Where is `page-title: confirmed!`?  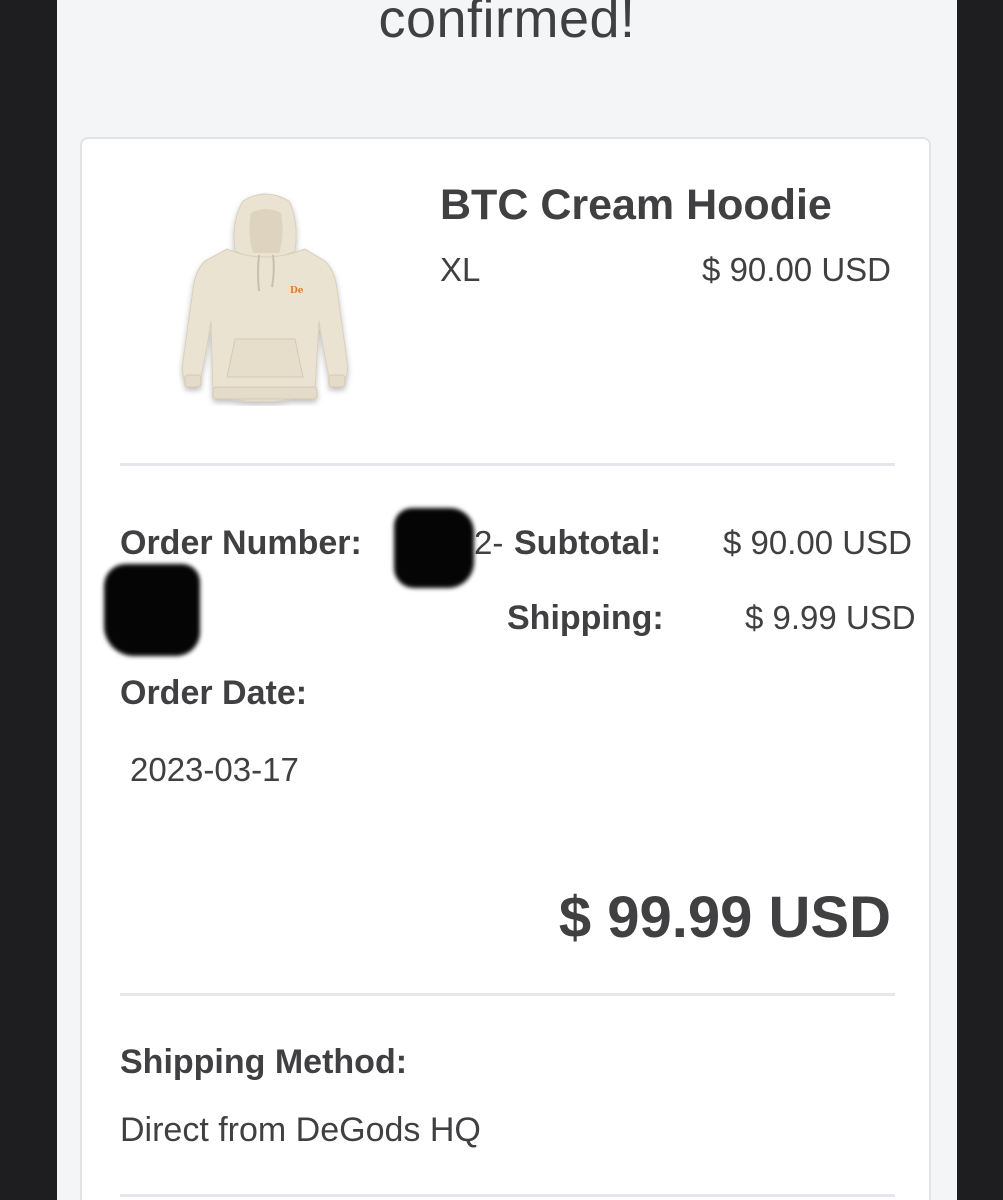 page-title: confirmed! is located at coordinates (507, 24).